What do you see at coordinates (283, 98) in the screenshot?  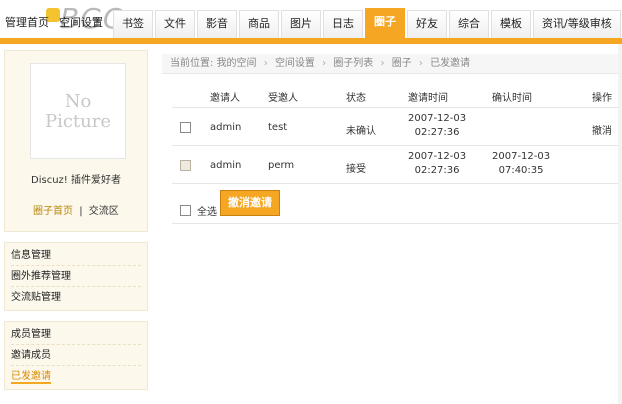 I see `col-invitee: 受邀人` at bounding box center [283, 98].